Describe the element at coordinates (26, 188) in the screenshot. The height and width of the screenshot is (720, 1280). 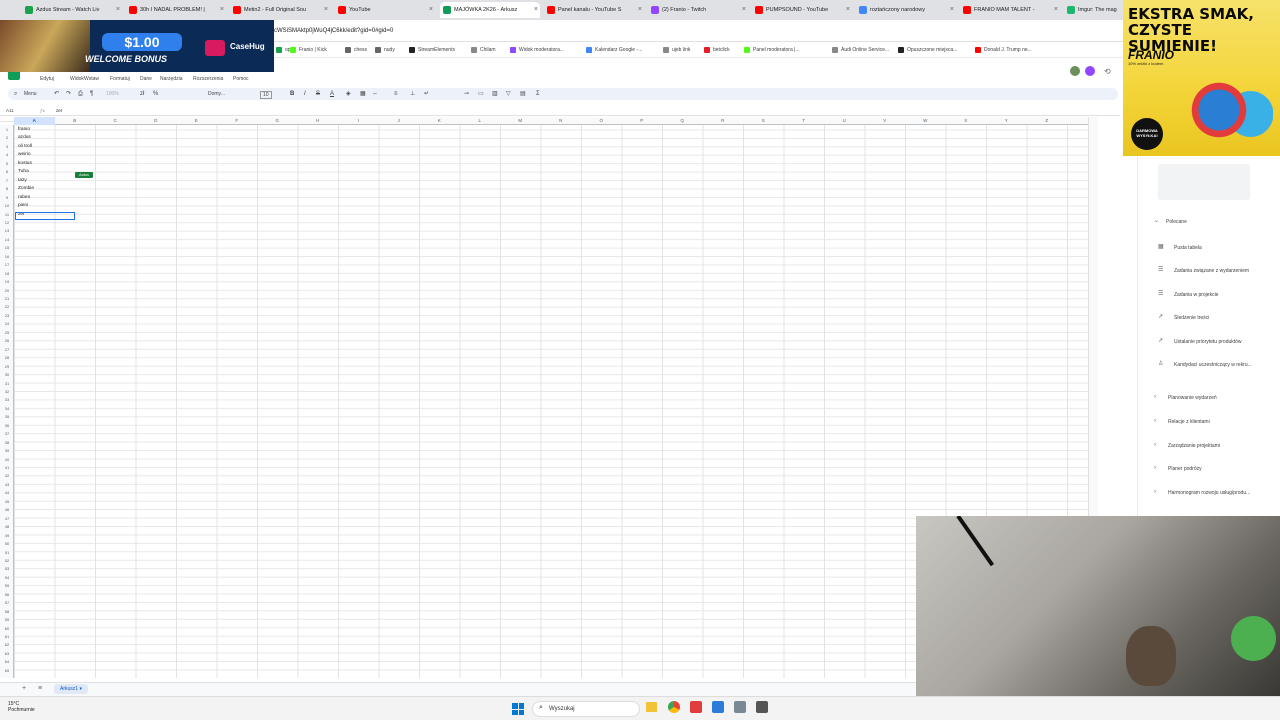
I see `cell-a8: Zombie` at that location.